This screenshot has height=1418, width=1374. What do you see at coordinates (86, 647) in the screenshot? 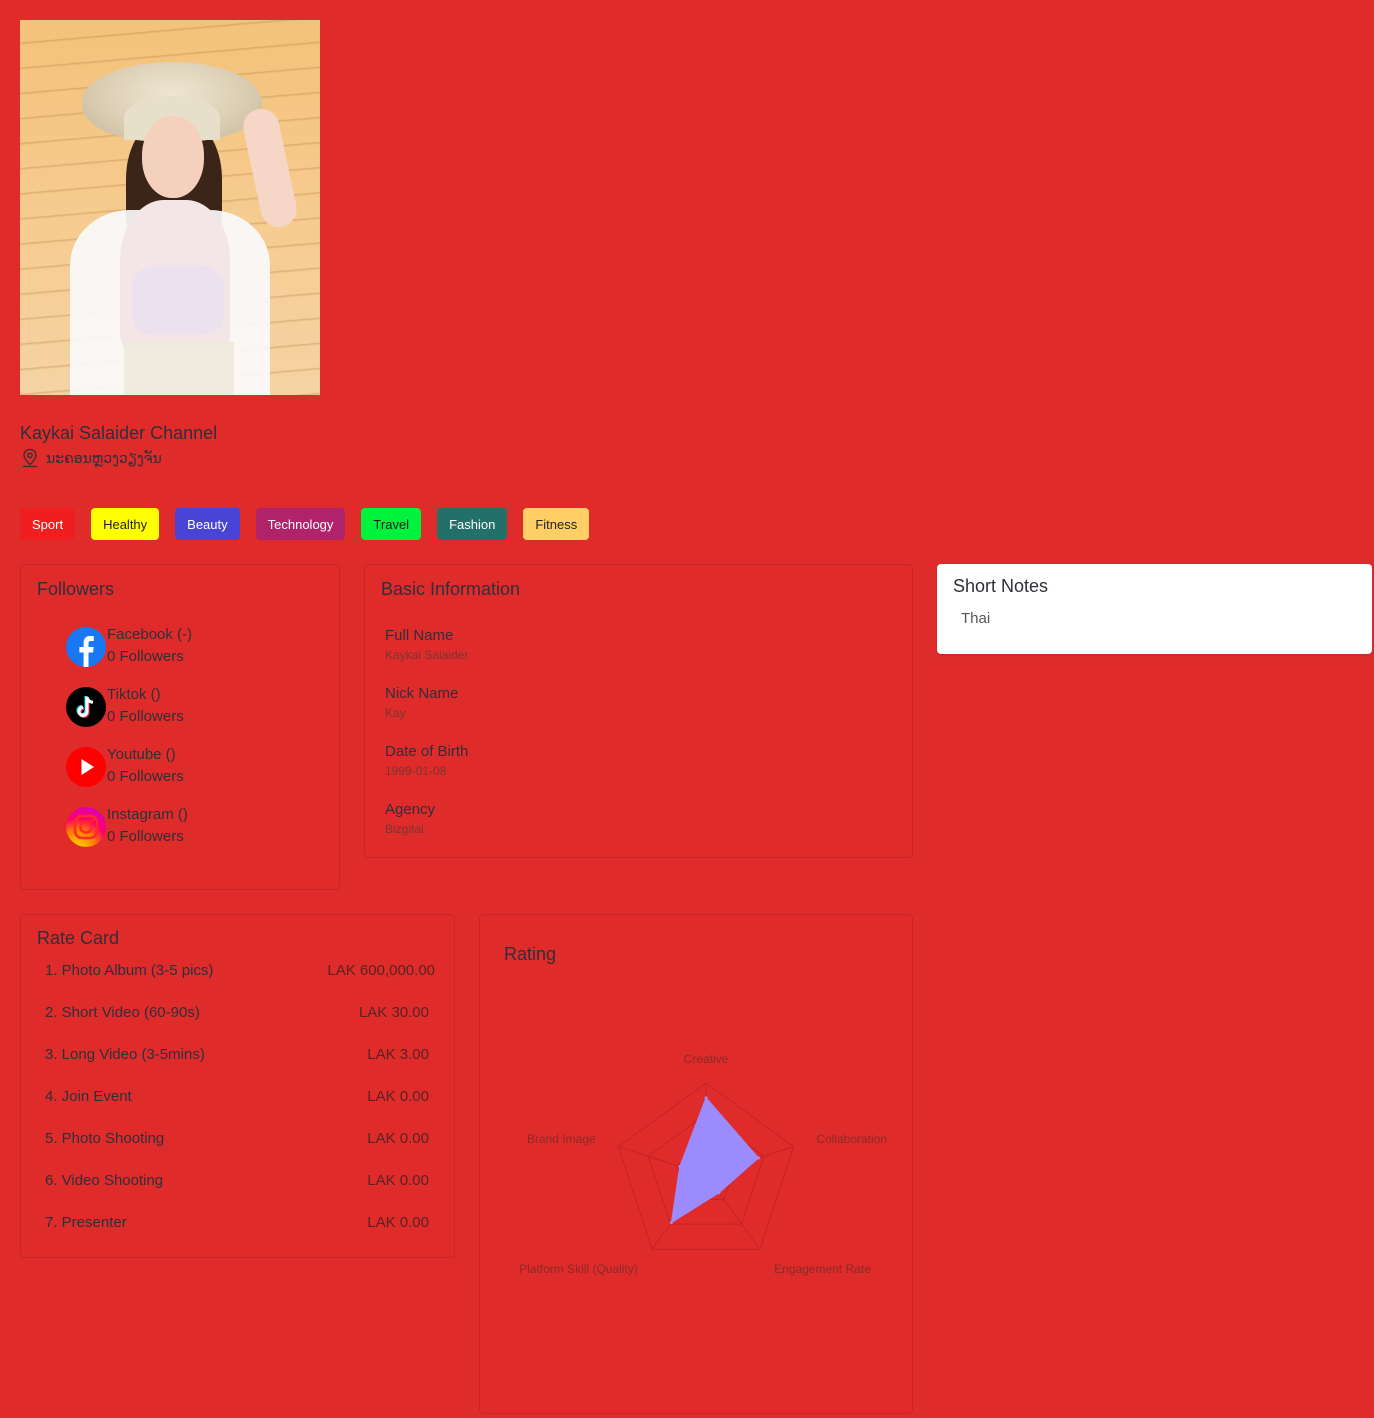
I see `facebook-icon` at bounding box center [86, 647].